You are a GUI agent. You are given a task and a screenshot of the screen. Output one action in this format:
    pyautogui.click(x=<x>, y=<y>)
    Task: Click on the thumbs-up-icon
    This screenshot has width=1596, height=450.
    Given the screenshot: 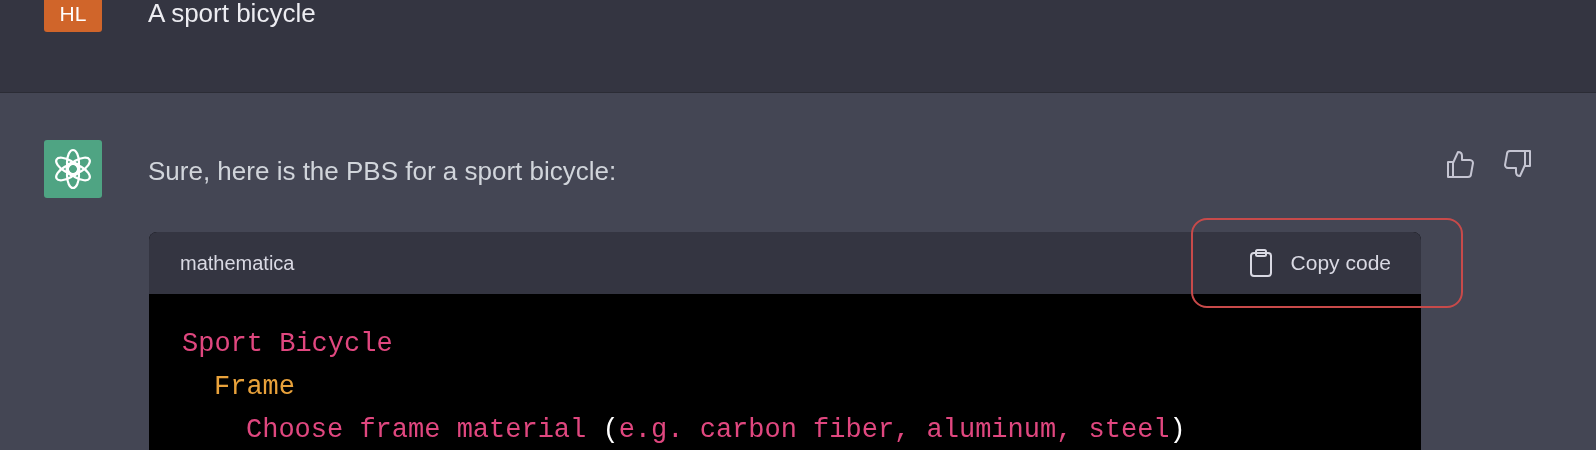 What is the action you would take?
    pyautogui.click(x=1461, y=164)
    